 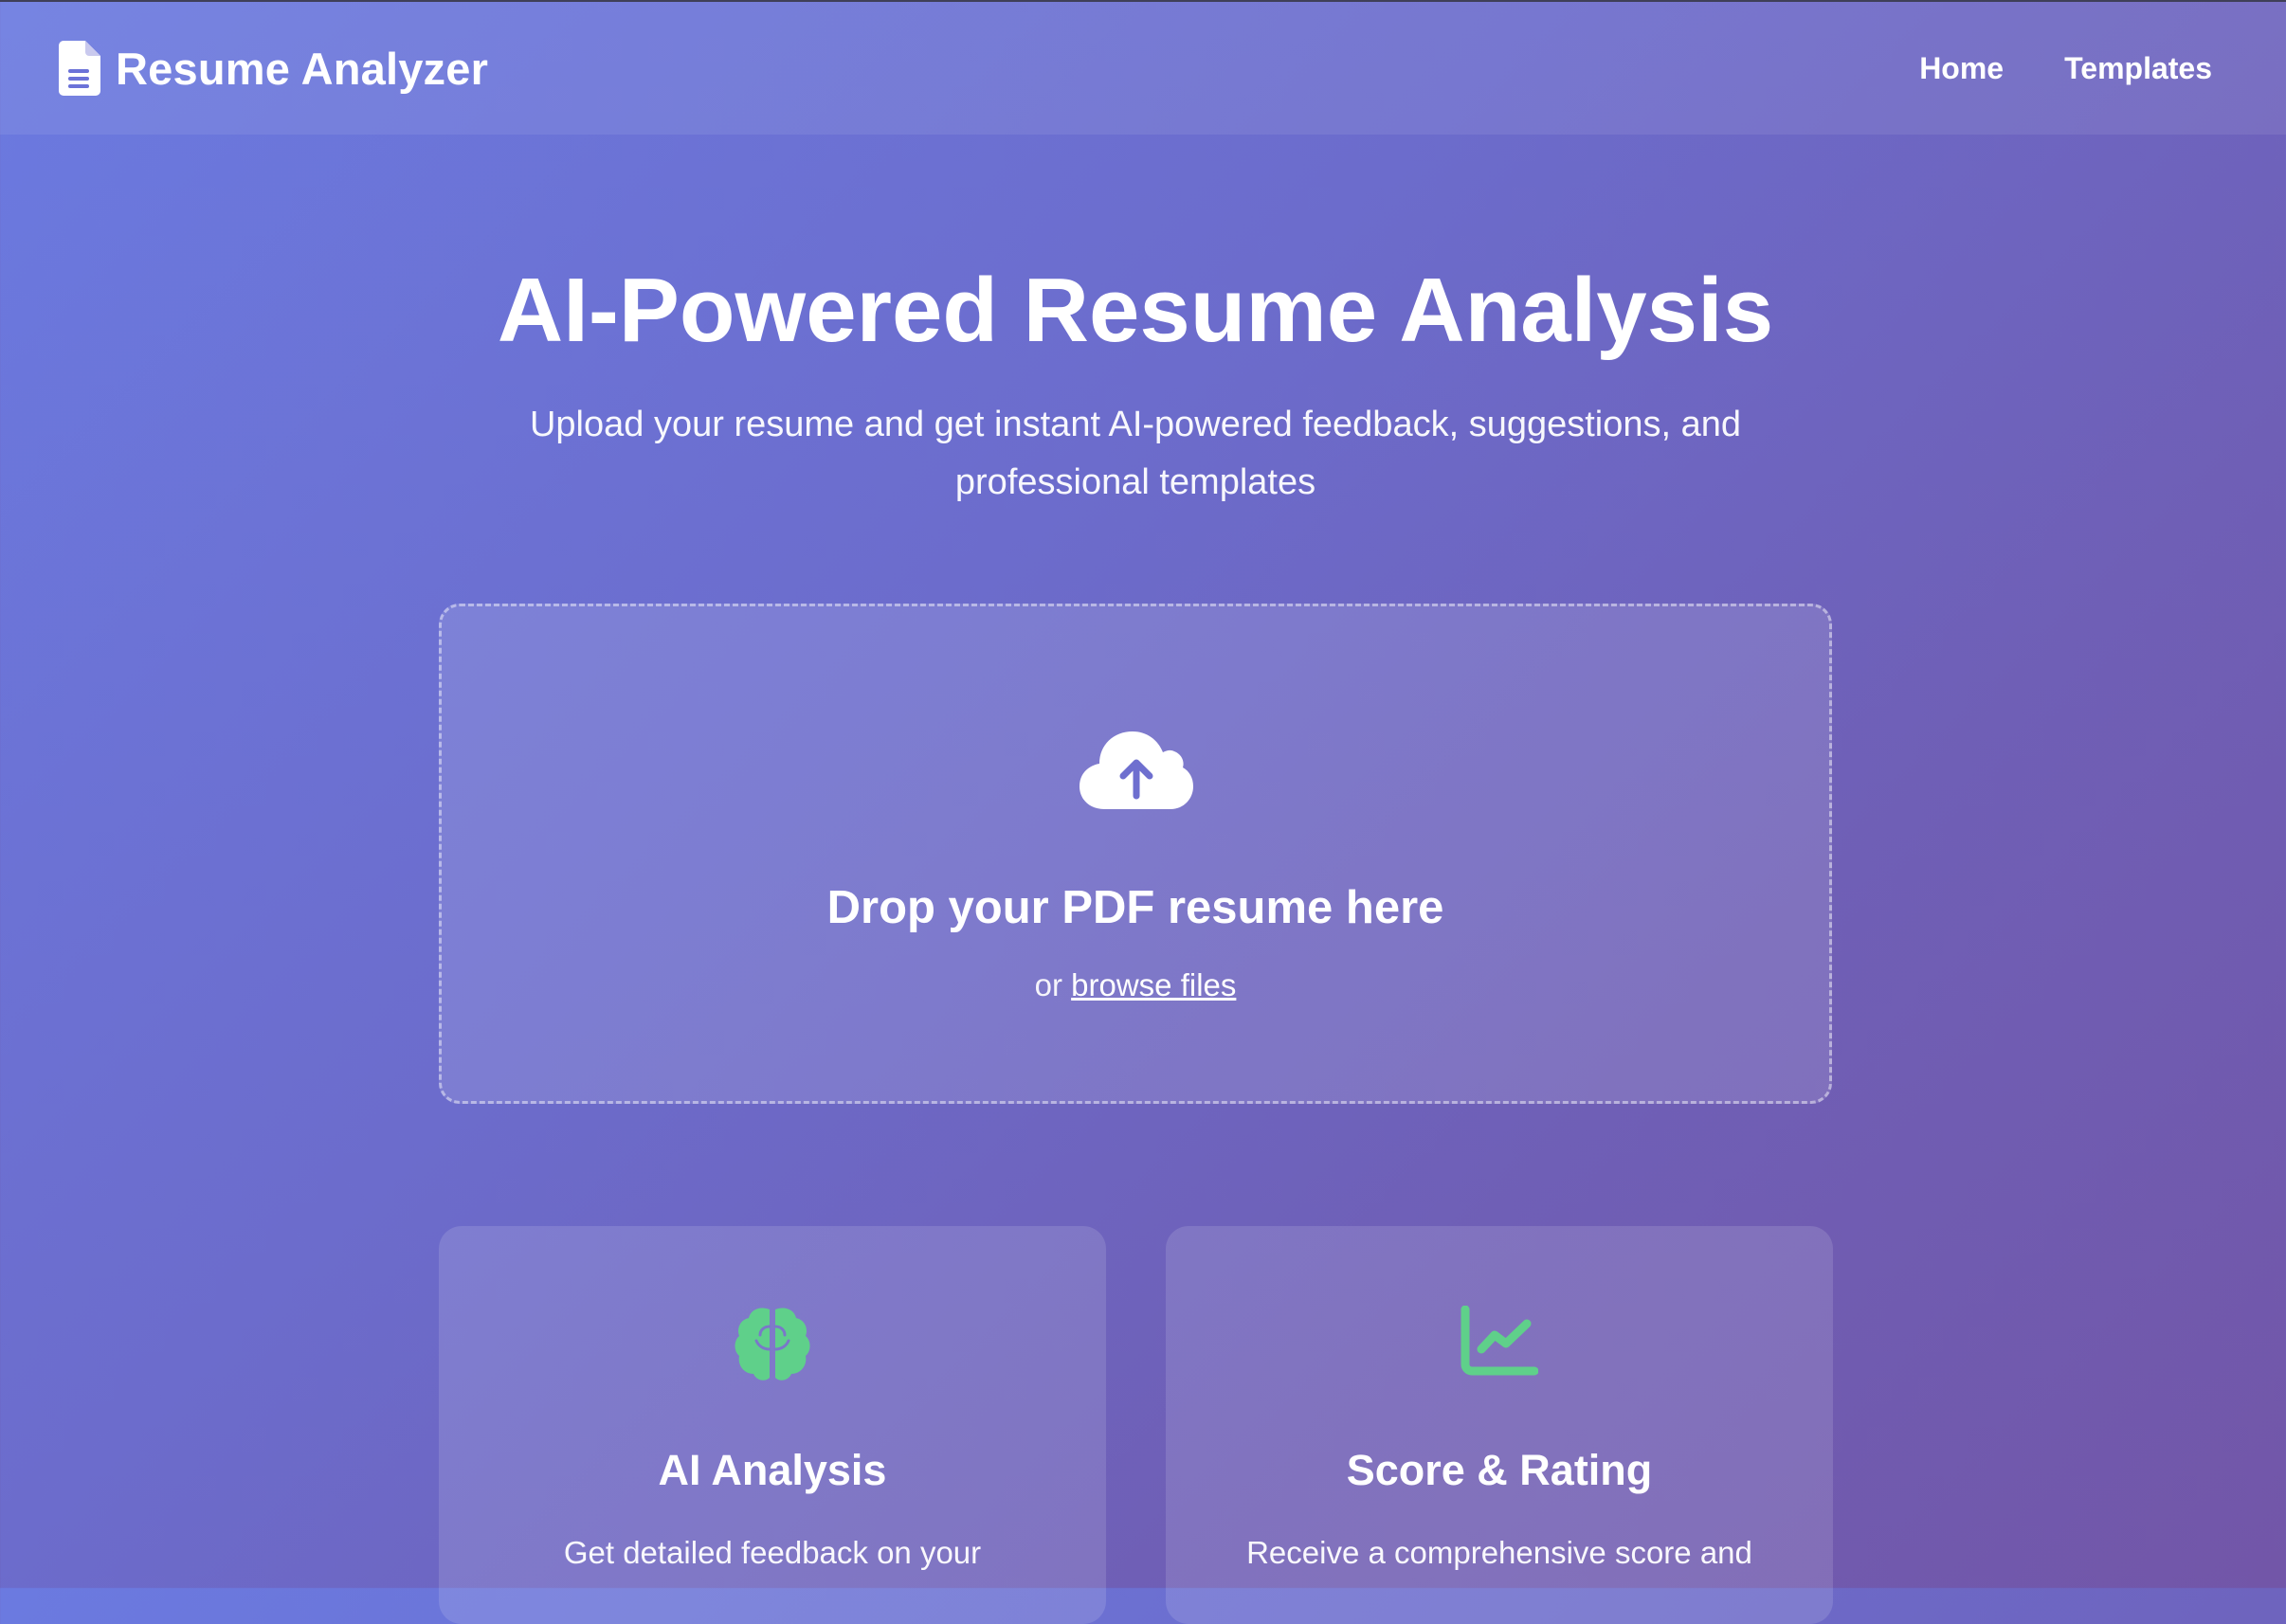 I want to click on feature-description: Get detailed feedback on your, so click(x=772, y=1552).